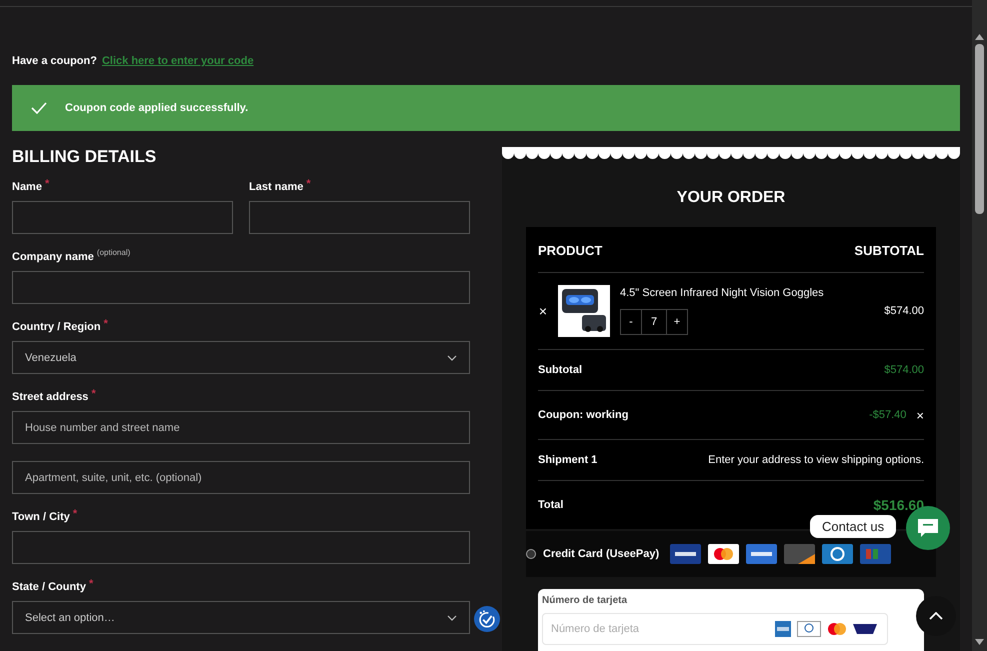 This screenshot has width=987, height=651. I want to click on quantity-field: 7, so click(654, 322).